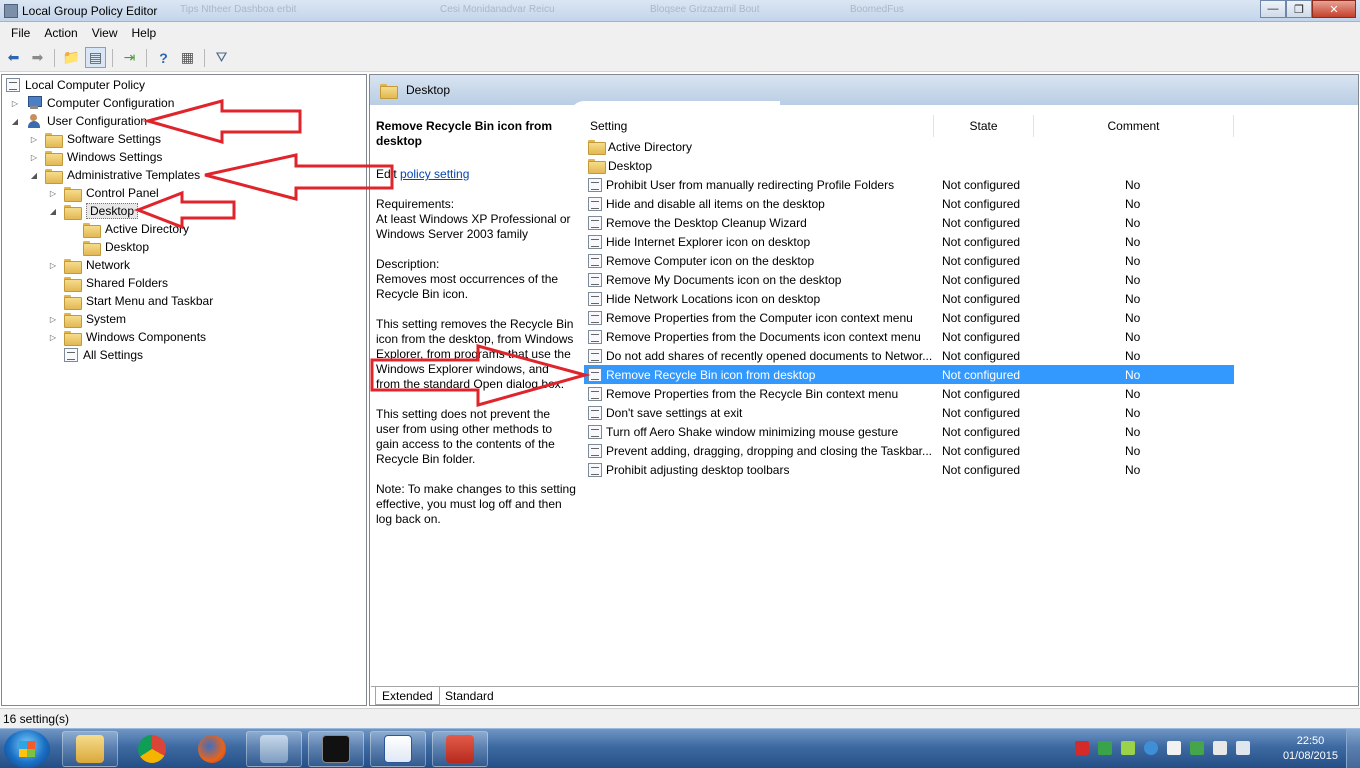  What do you see at coordinates (1334, 9) in the screenshot?
I see `close-button: ✕` at bounding box center [1334, 9].